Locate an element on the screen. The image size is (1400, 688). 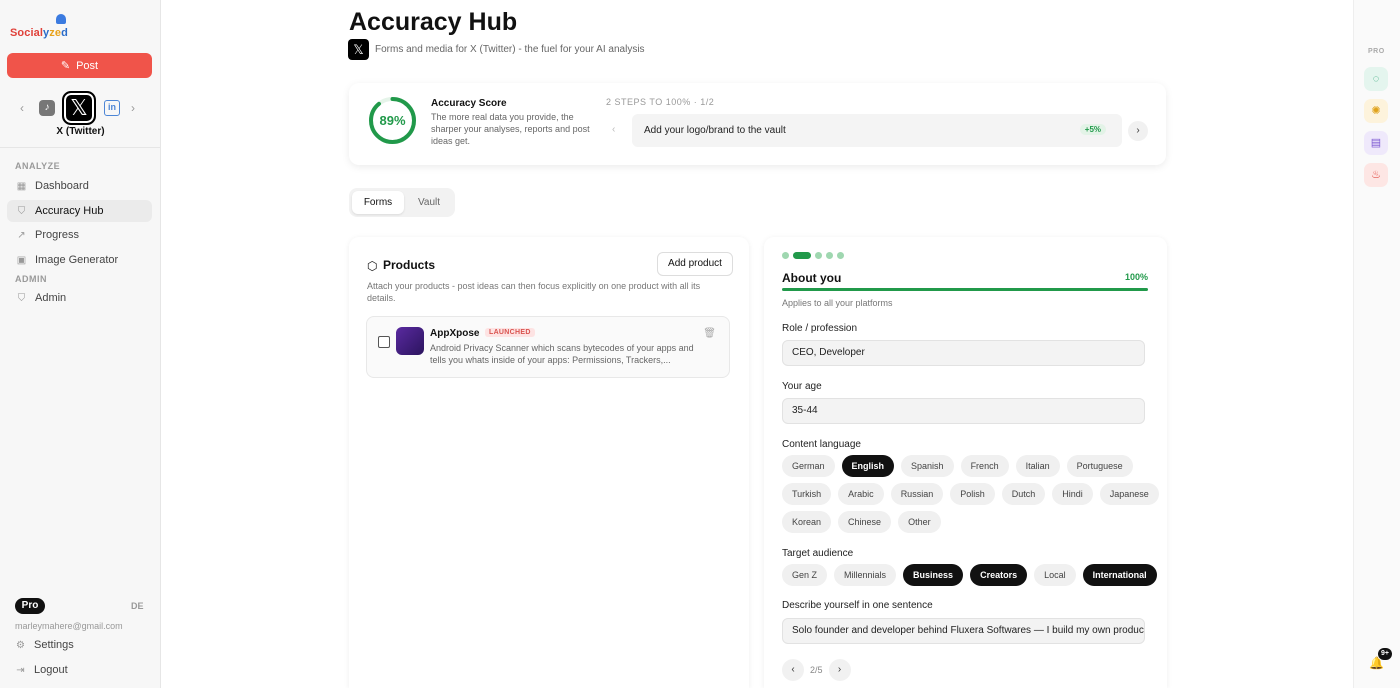
score-value: 89% is located at coordinates (392, 120).